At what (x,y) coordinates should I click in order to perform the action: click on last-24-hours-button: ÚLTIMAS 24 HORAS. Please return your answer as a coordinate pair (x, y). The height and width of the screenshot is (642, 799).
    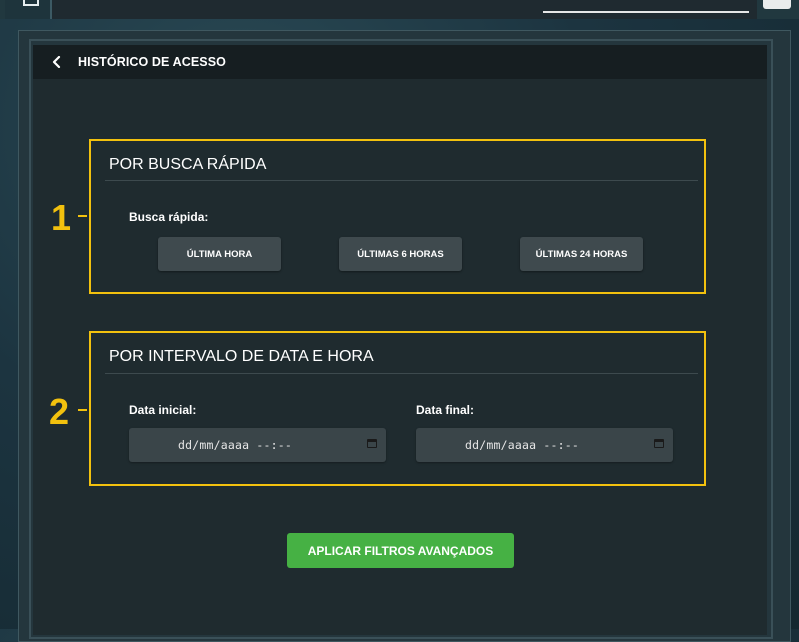
    Looking at the image, I should click on (581, 254).